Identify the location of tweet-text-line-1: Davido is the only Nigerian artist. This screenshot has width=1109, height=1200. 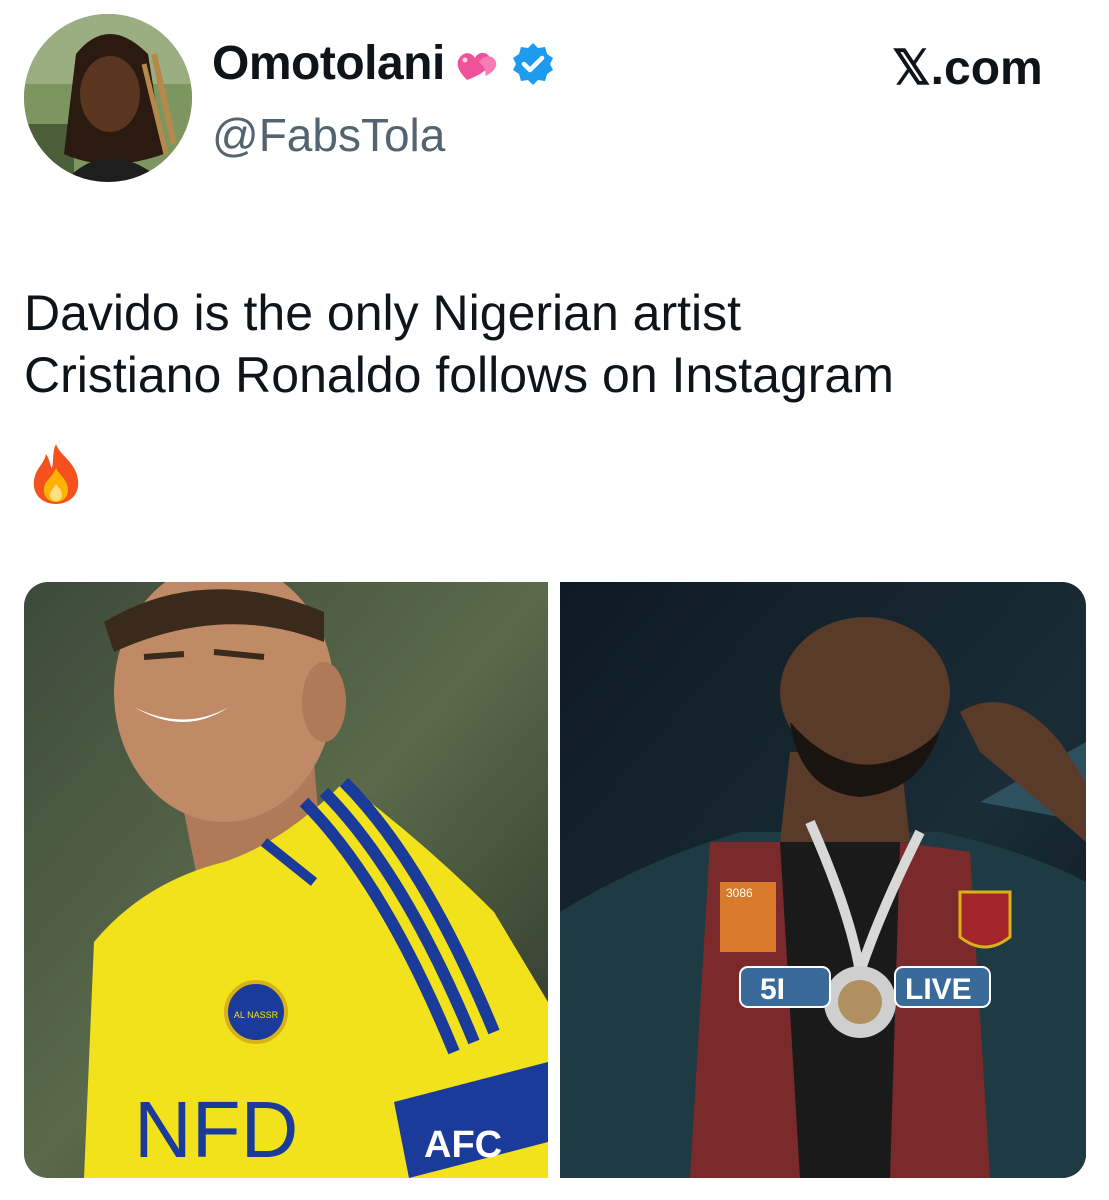
(382, 313).